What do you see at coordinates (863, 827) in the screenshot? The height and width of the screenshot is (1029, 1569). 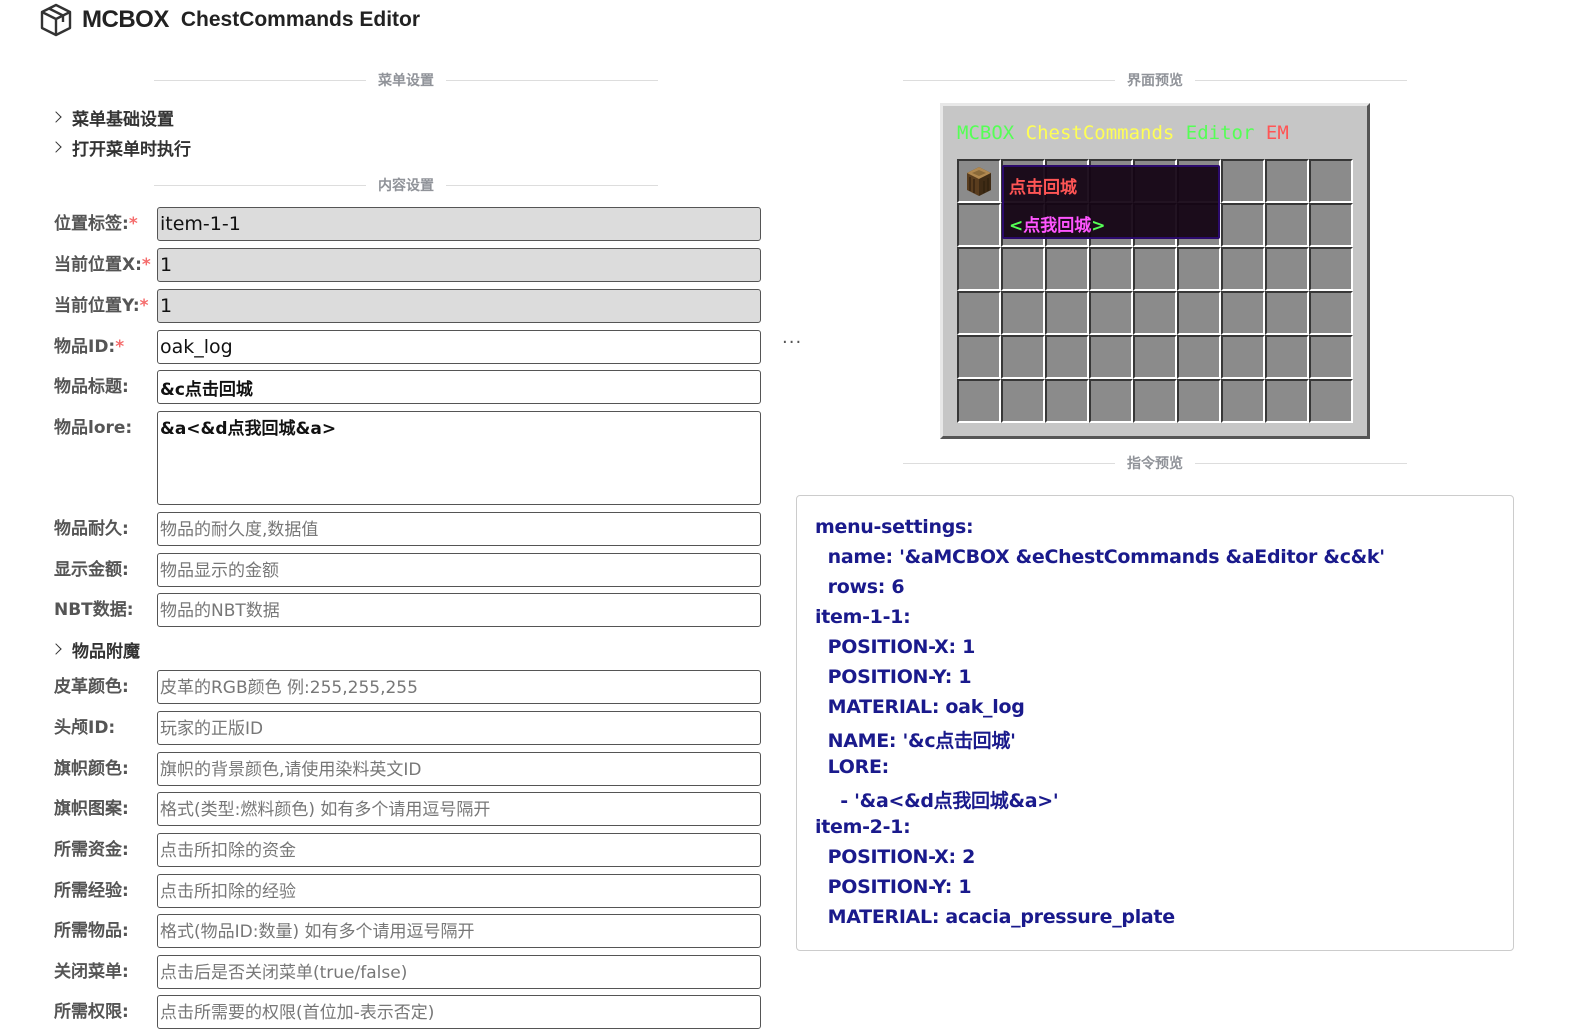 I see `code-line: item-2-1:` at bounding box center [863, 827].